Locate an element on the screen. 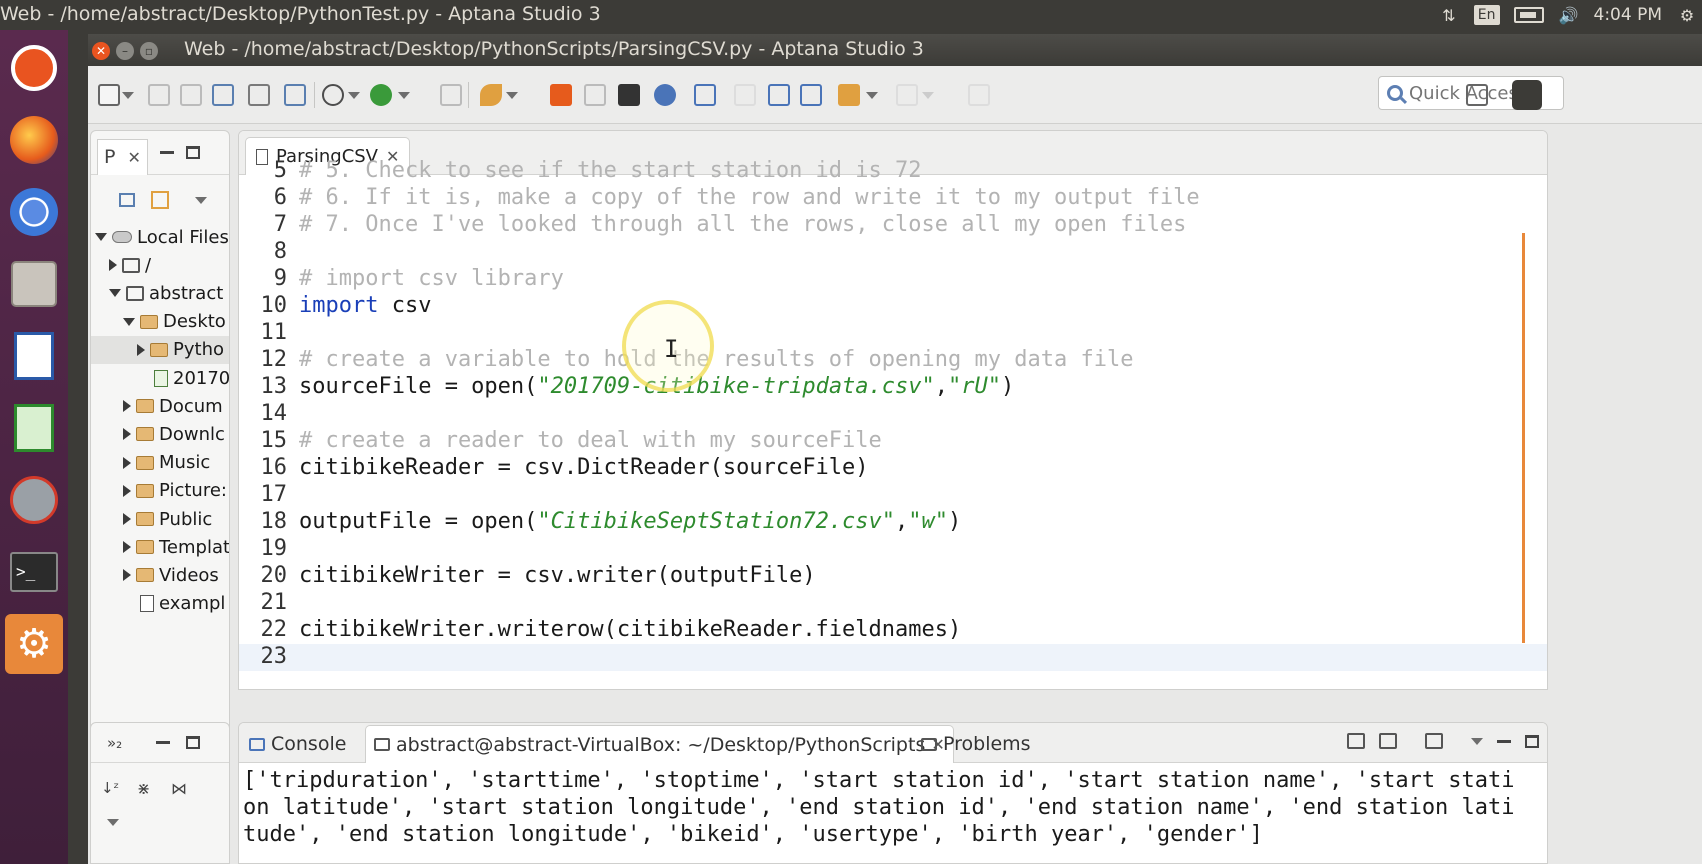 The image size is (1702, 864). overview-ruler-marker is located at coordinates (1523, 438).